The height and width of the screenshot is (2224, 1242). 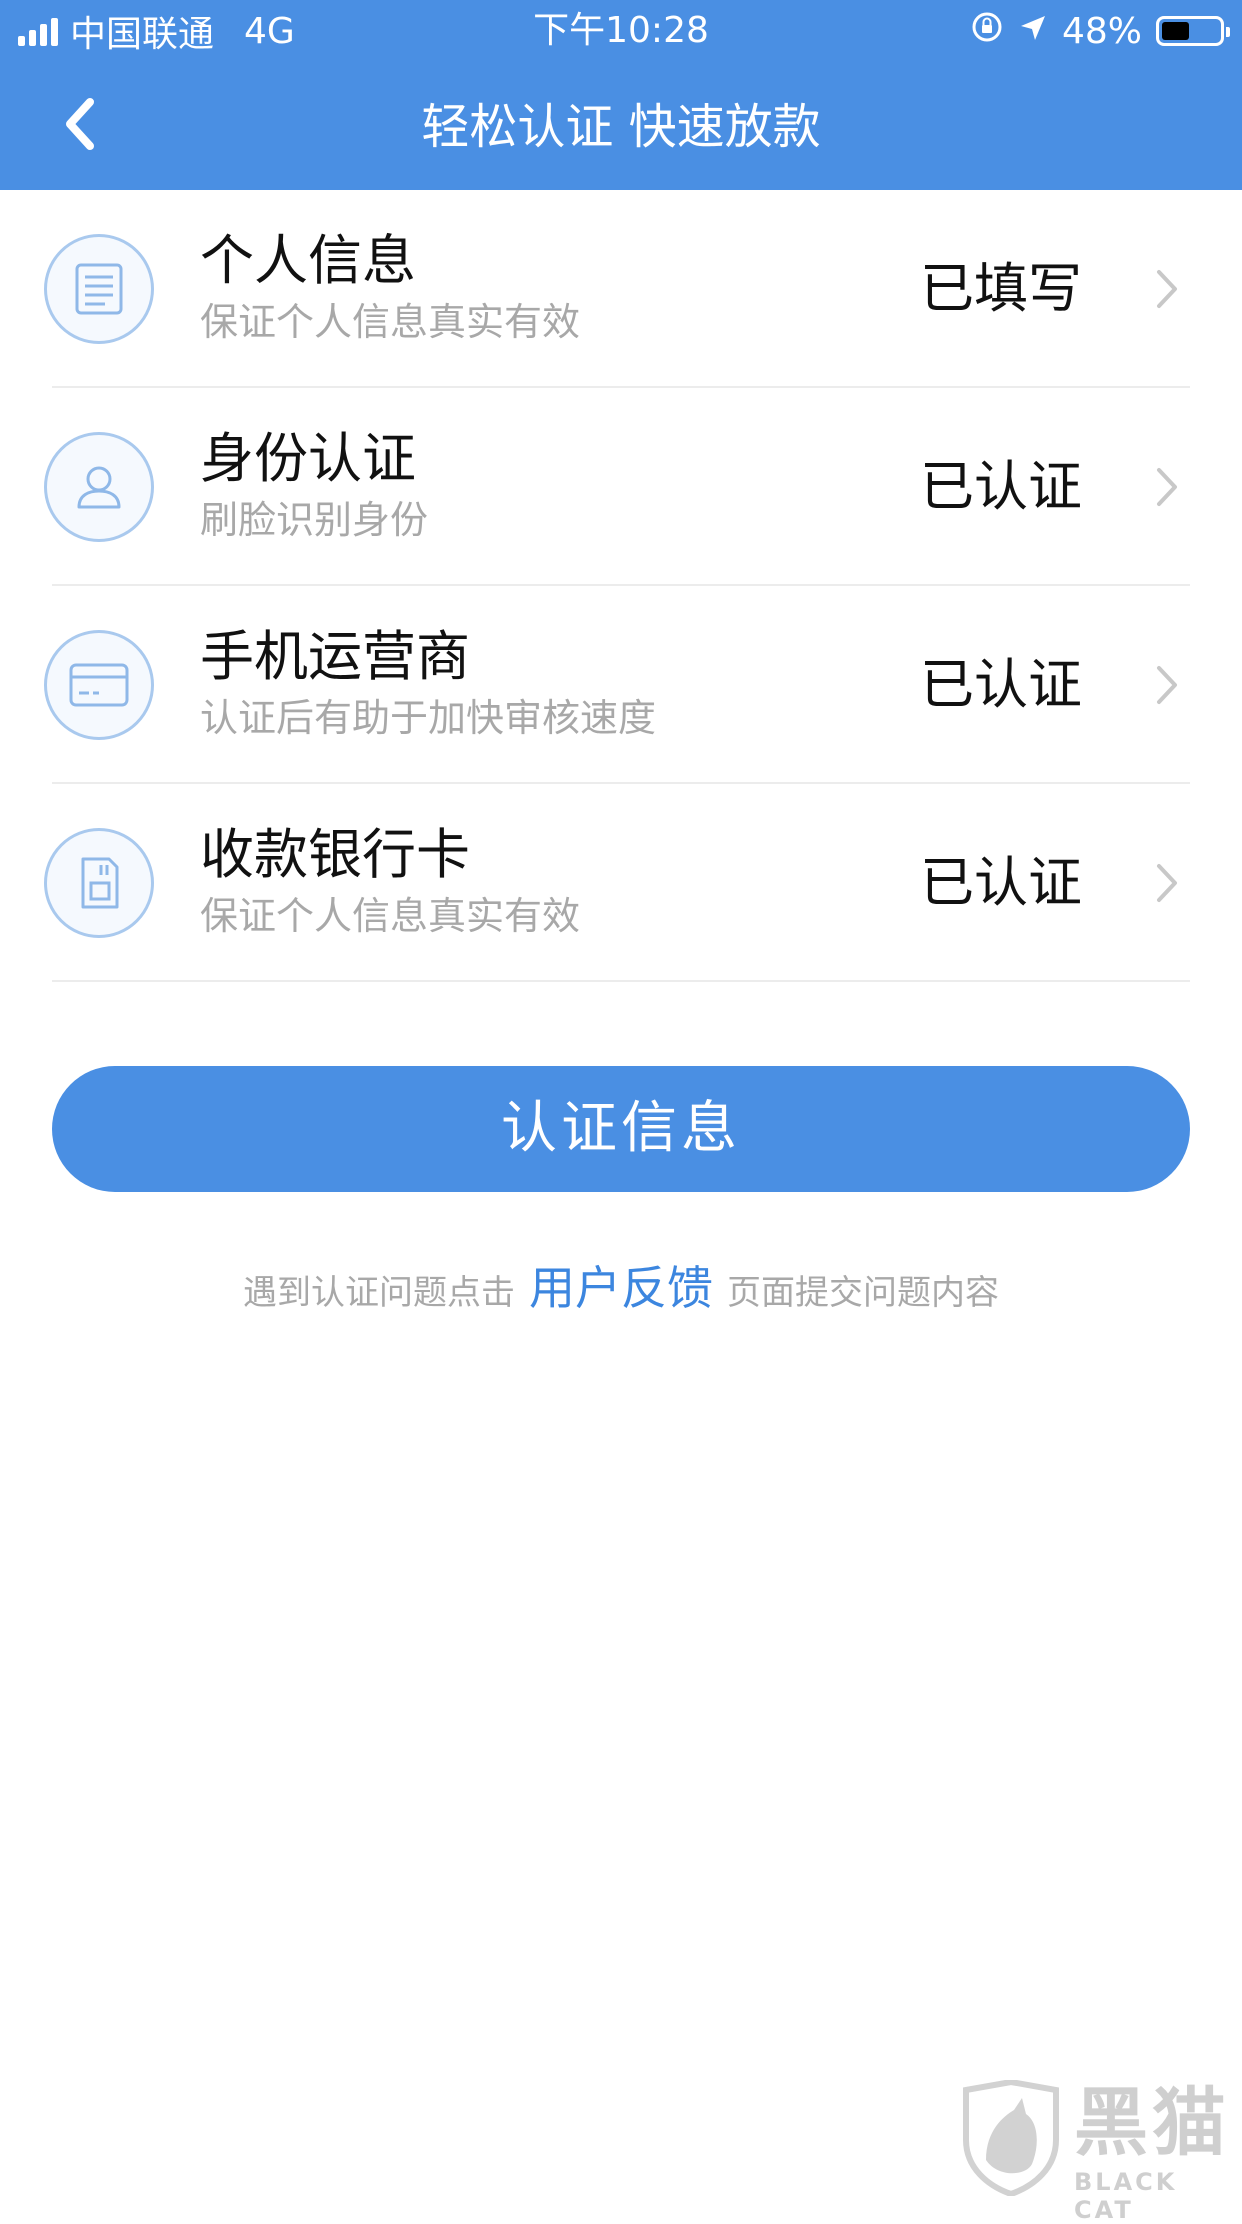 I want to click on watermark-subtext: BLACK CAT, so click(x=1126, y=2196).